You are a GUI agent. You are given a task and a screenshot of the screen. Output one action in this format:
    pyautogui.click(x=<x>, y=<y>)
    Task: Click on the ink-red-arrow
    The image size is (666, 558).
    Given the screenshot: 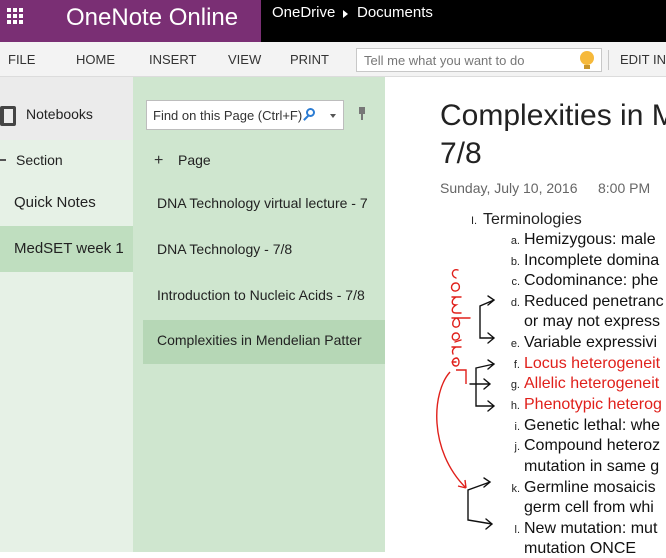 What is the action you would take?
    pyautogui.click(x=451, y=430)
    